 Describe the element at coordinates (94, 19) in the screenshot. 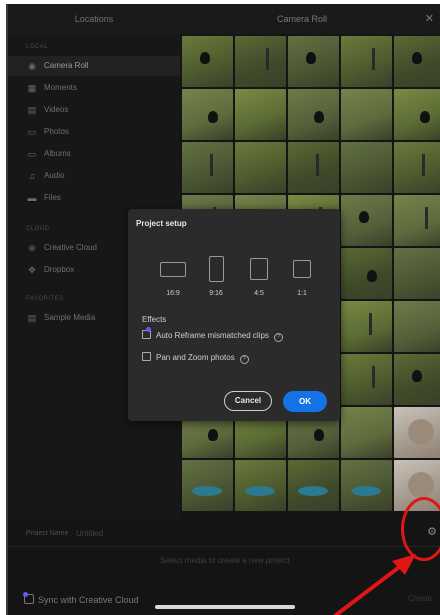

I see `locations-title: Locations` at that location.